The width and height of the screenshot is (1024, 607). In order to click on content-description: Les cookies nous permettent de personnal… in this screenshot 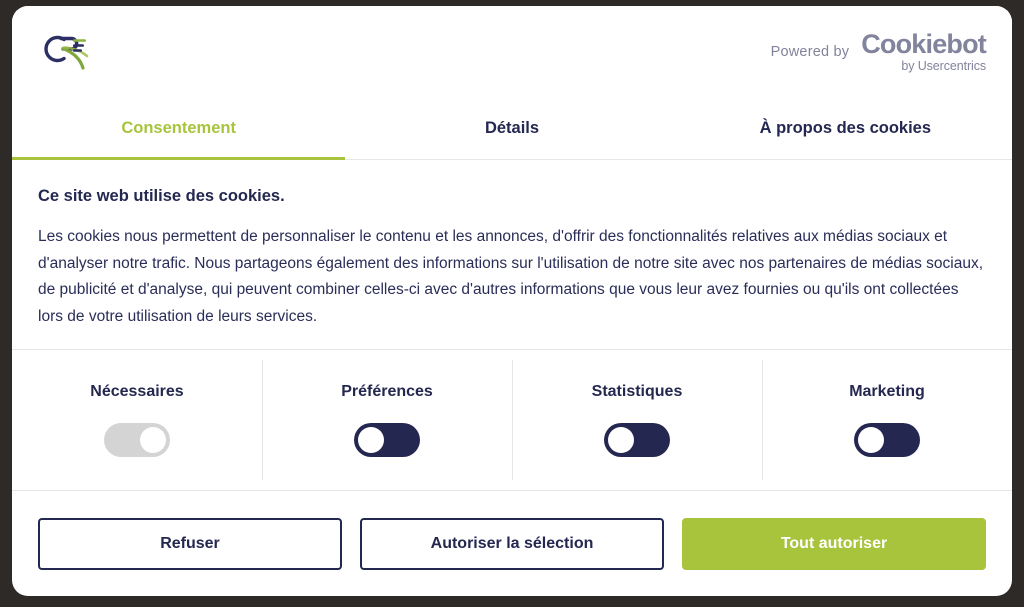, I will do `click(511, 276)`.